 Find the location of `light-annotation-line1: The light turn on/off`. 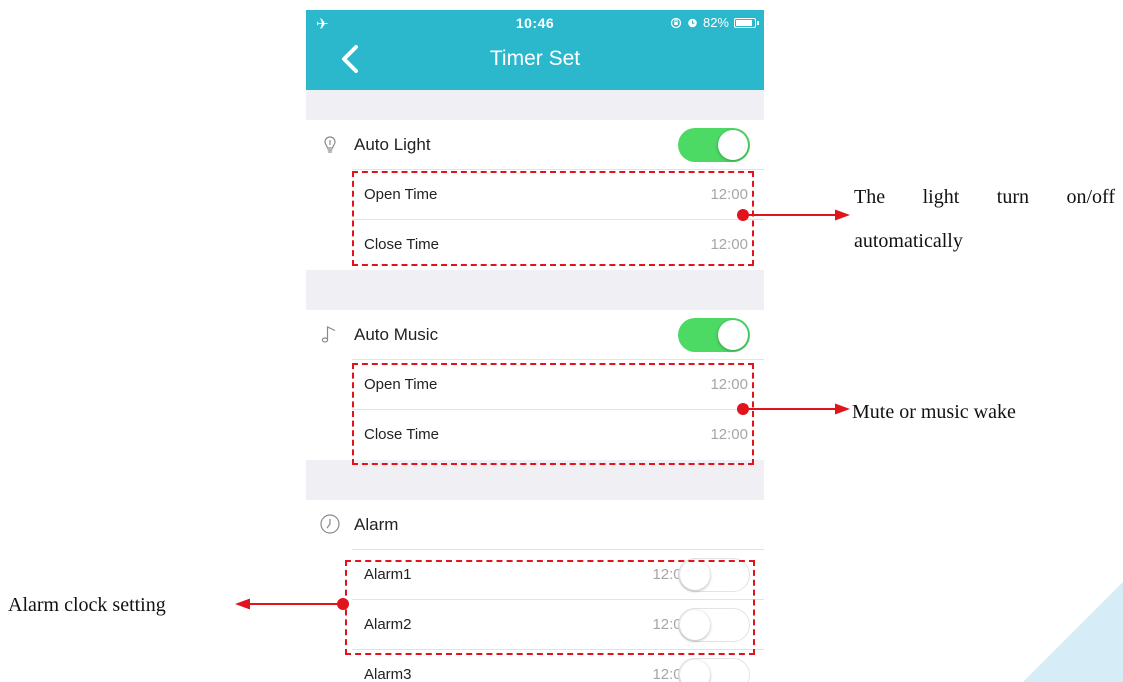

light-annotation-line1: The light turn on/off is located at coordinates (984, 197).